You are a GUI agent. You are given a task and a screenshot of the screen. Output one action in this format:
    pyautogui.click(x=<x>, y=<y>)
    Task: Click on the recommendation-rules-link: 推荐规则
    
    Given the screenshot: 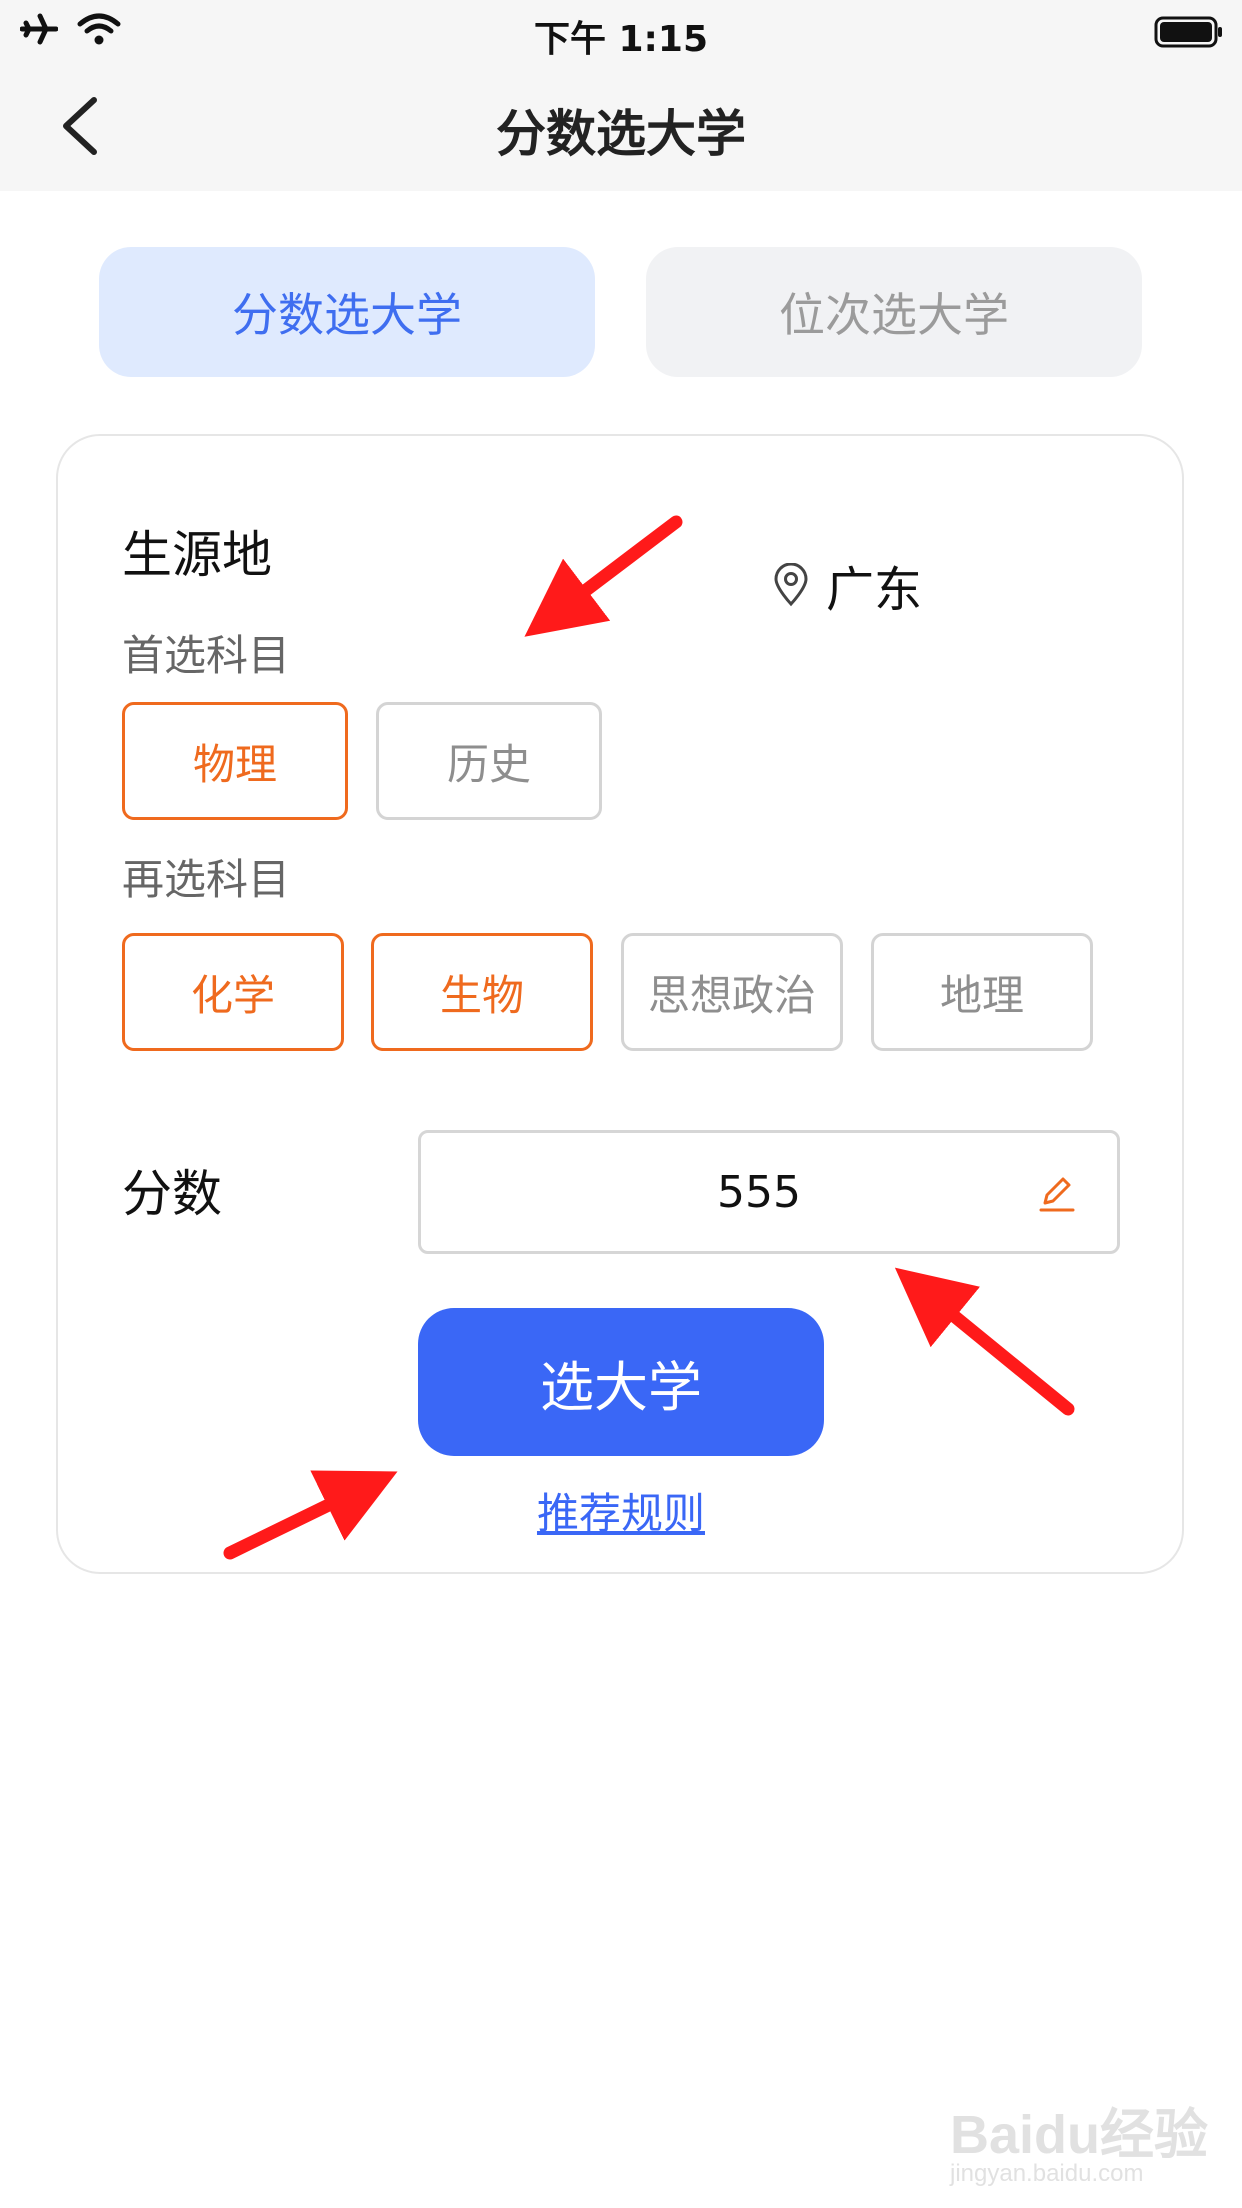 What is the action you would take?
    pyautogui.click(x=621, y=1510)
    